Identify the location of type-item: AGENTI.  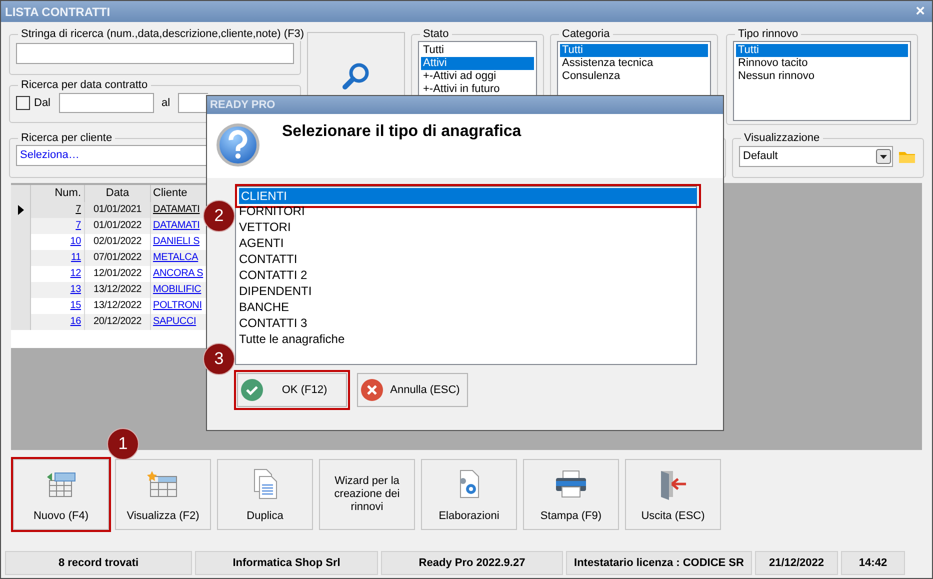
(467, 243).